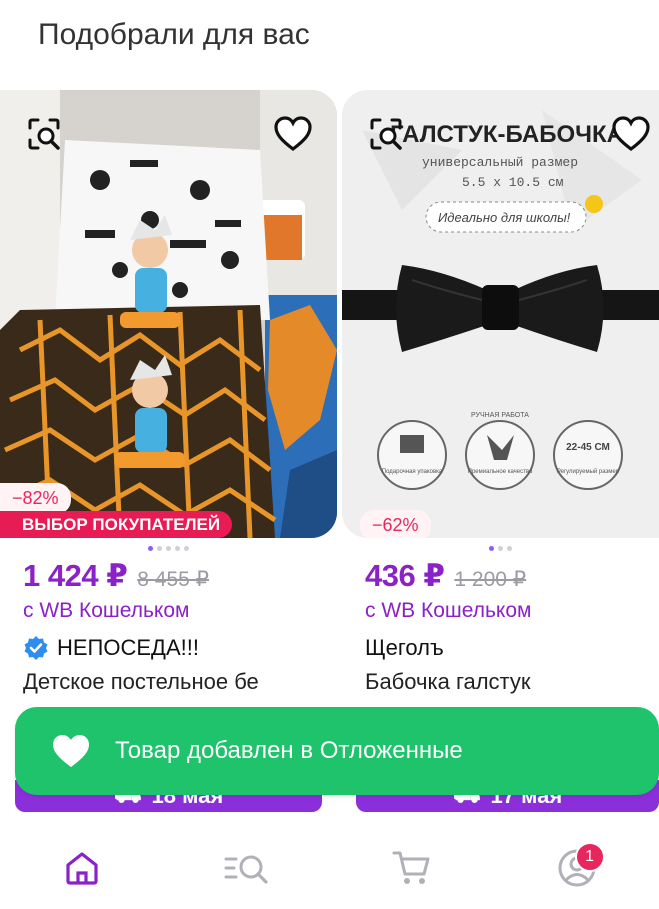 The image size is (659, 909). What do you see at coordinates (490, 579) in the screenshot?
I see `old-price: 1 200 ₽` at bounding box center [490, 579].